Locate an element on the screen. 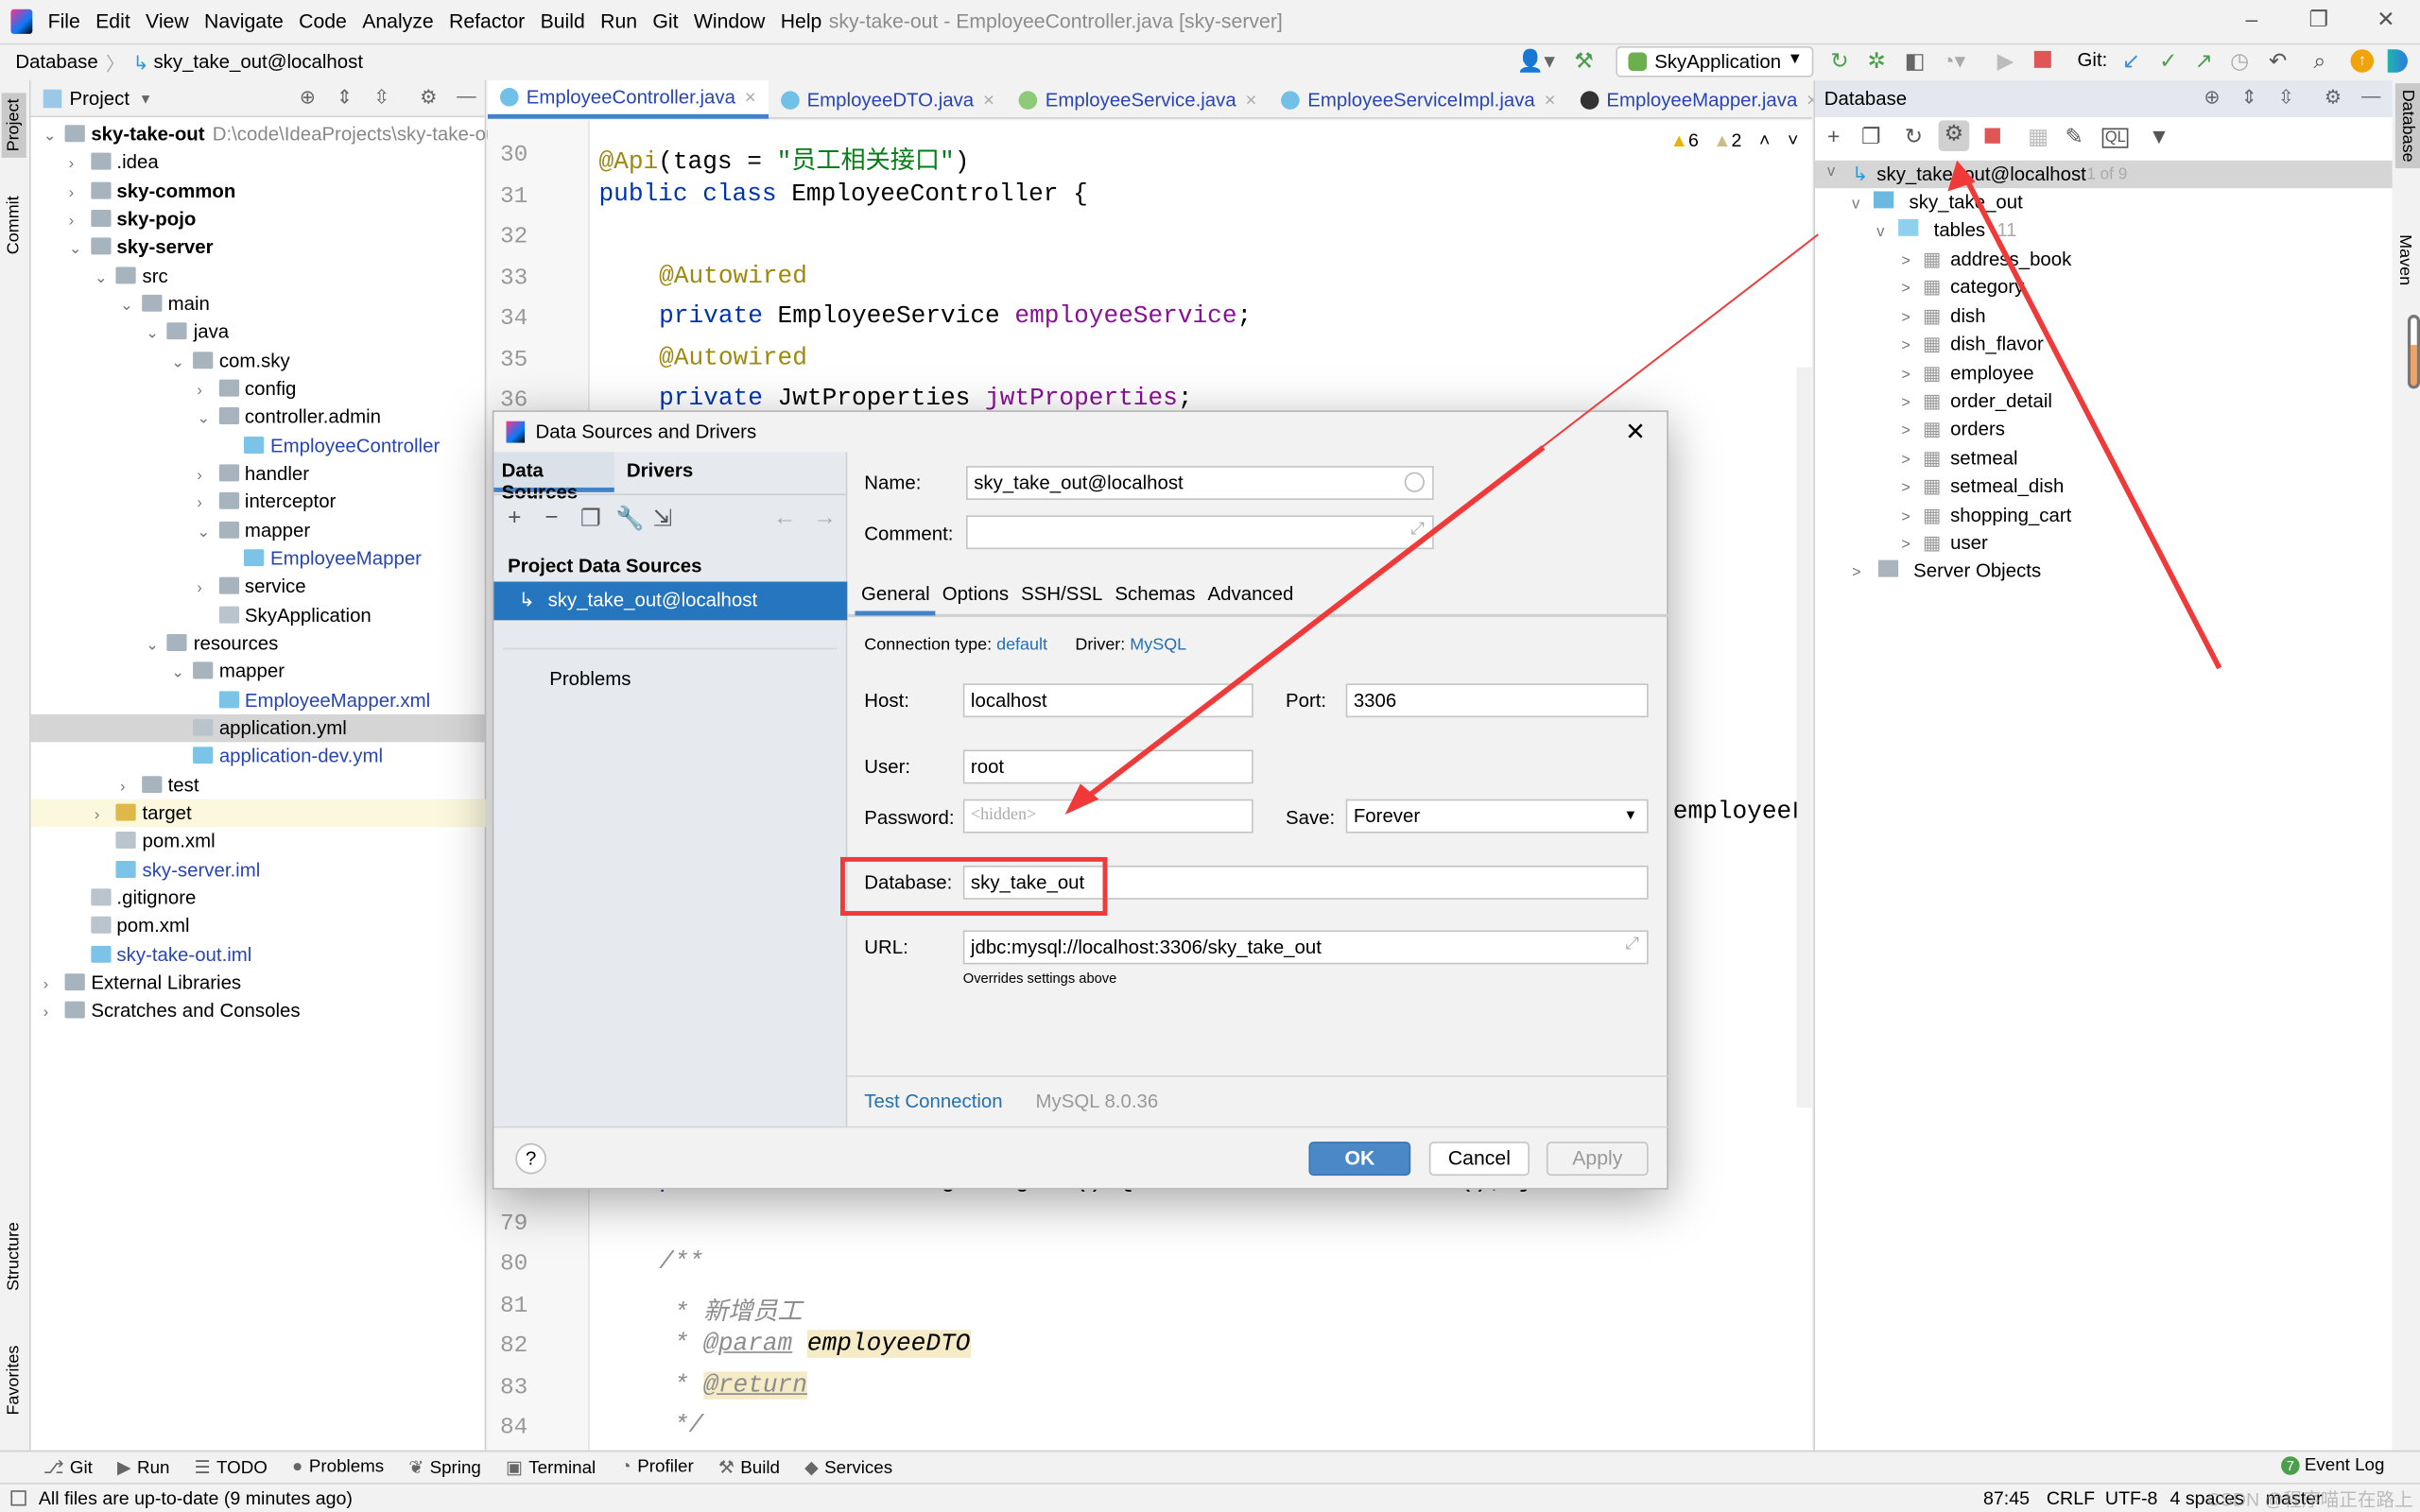 The height and width of the screenshot is (1512, 2420). arrow-head is located at coordinates (1082, 799).